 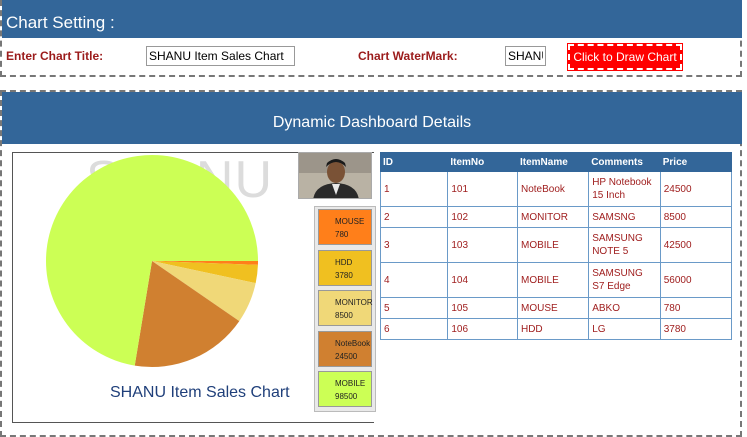 What do you see at coordinates (354, 302) in the screenshot?
I see `legend-label: MONITOR` at bounding box center [354, 302].